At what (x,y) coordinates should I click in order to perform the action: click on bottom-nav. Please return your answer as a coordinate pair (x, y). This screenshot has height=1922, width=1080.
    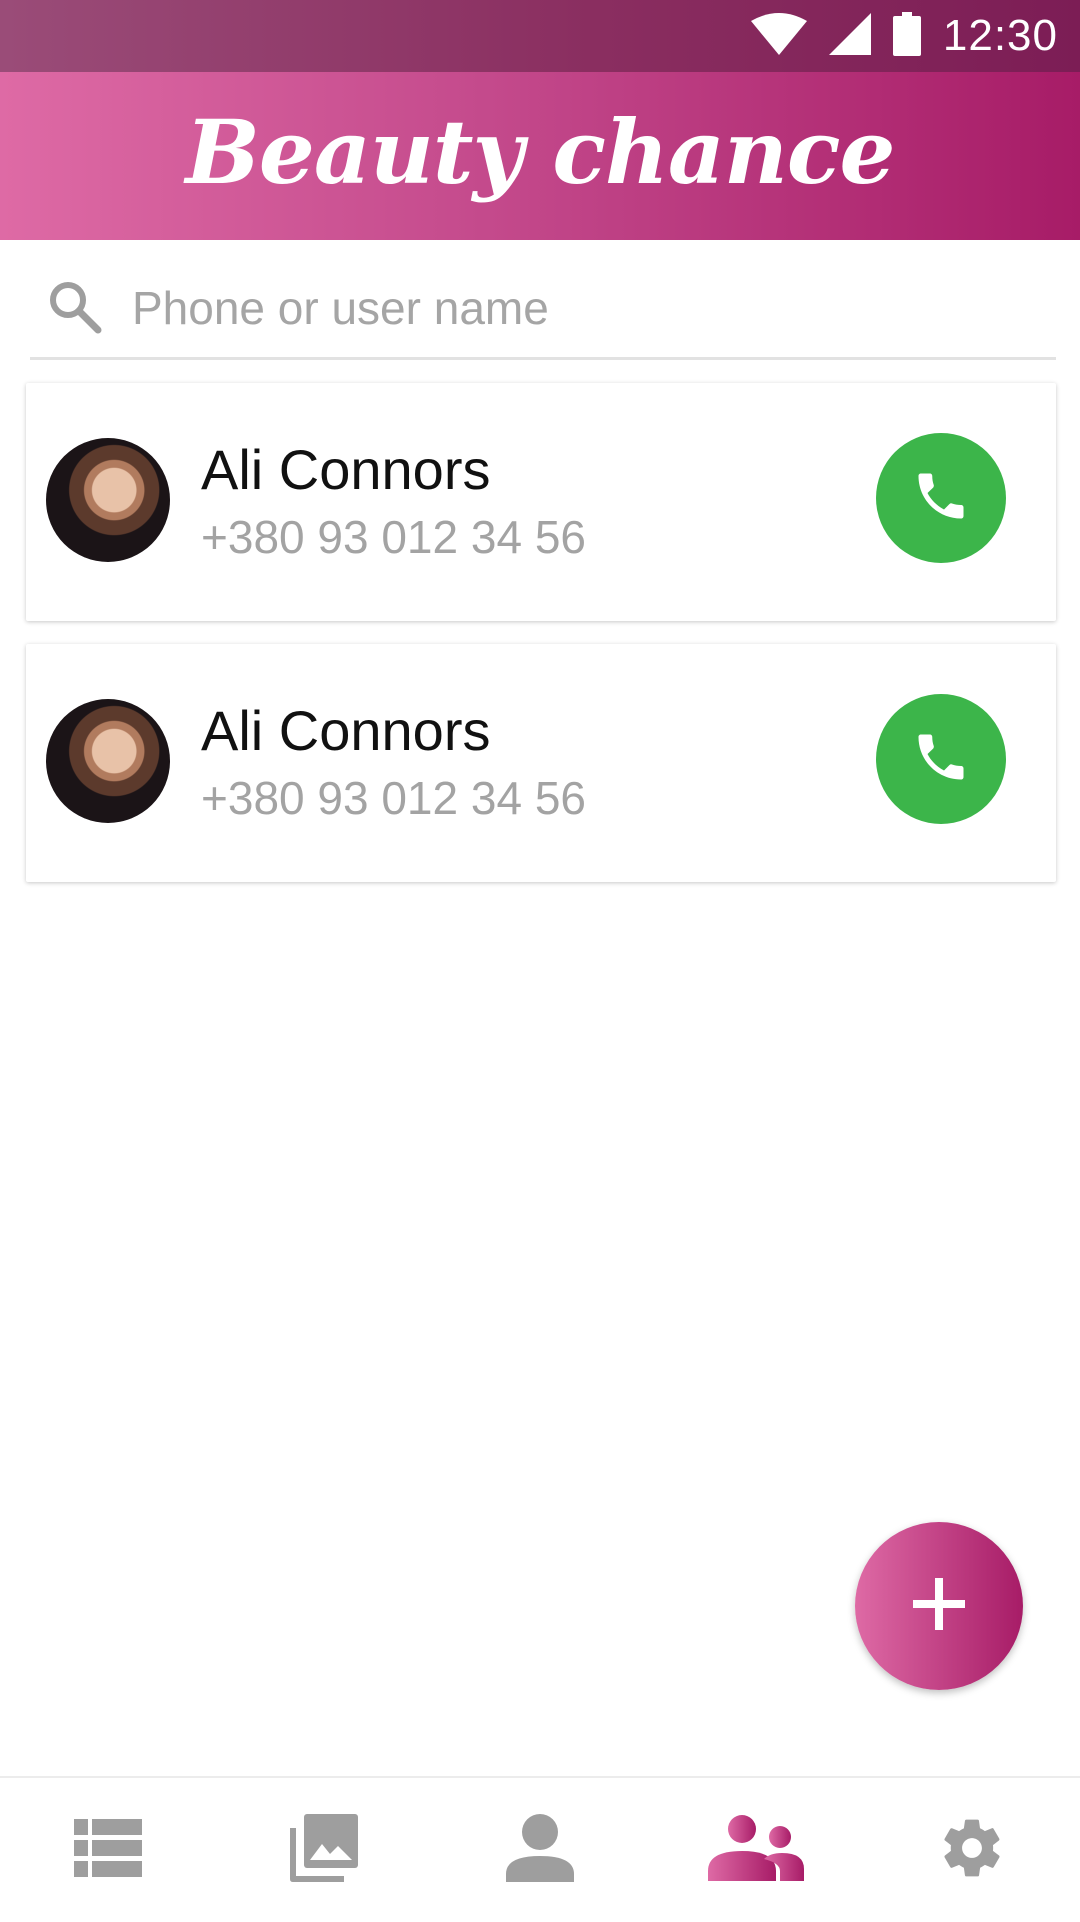
    Looking at the image, I should click on (540, 1849).